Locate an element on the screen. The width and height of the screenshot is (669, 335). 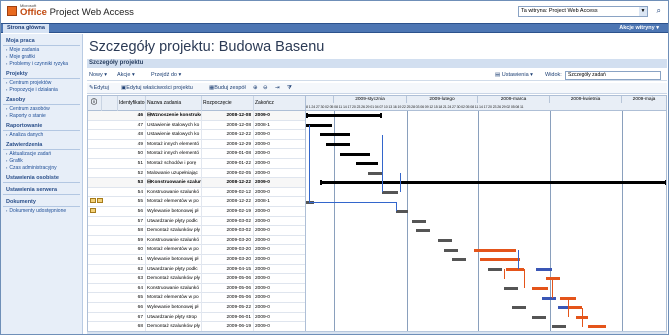
sidebar-item: Moje zadania is located at coordinates (41, 49).